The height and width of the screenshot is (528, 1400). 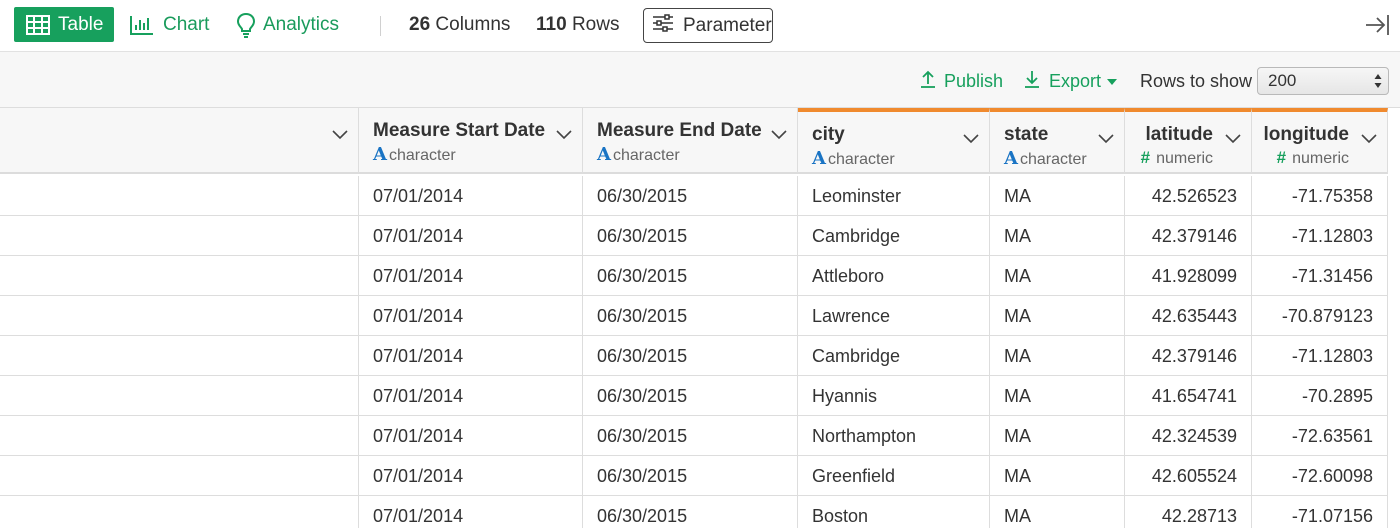 I want to click on table-cell: -71.07156, so click(x=1320, y=512).